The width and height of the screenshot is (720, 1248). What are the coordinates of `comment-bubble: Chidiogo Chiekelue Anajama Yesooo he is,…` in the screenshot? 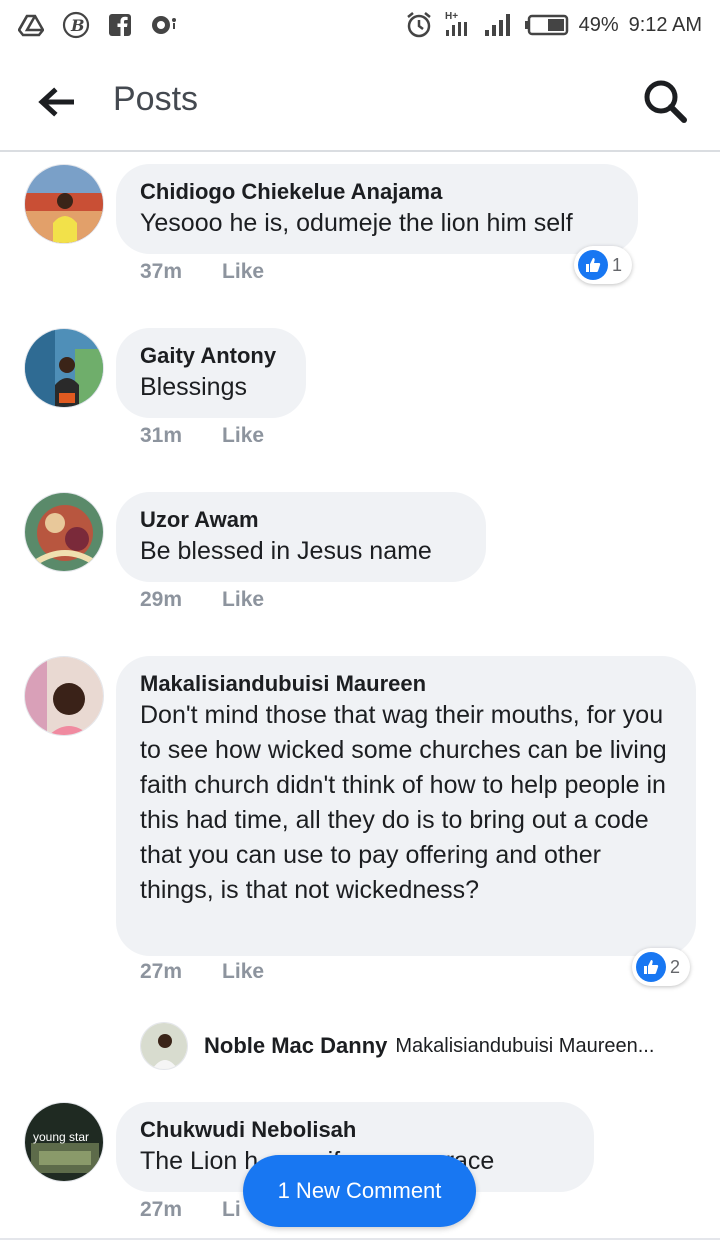 It's located at (377, 209).